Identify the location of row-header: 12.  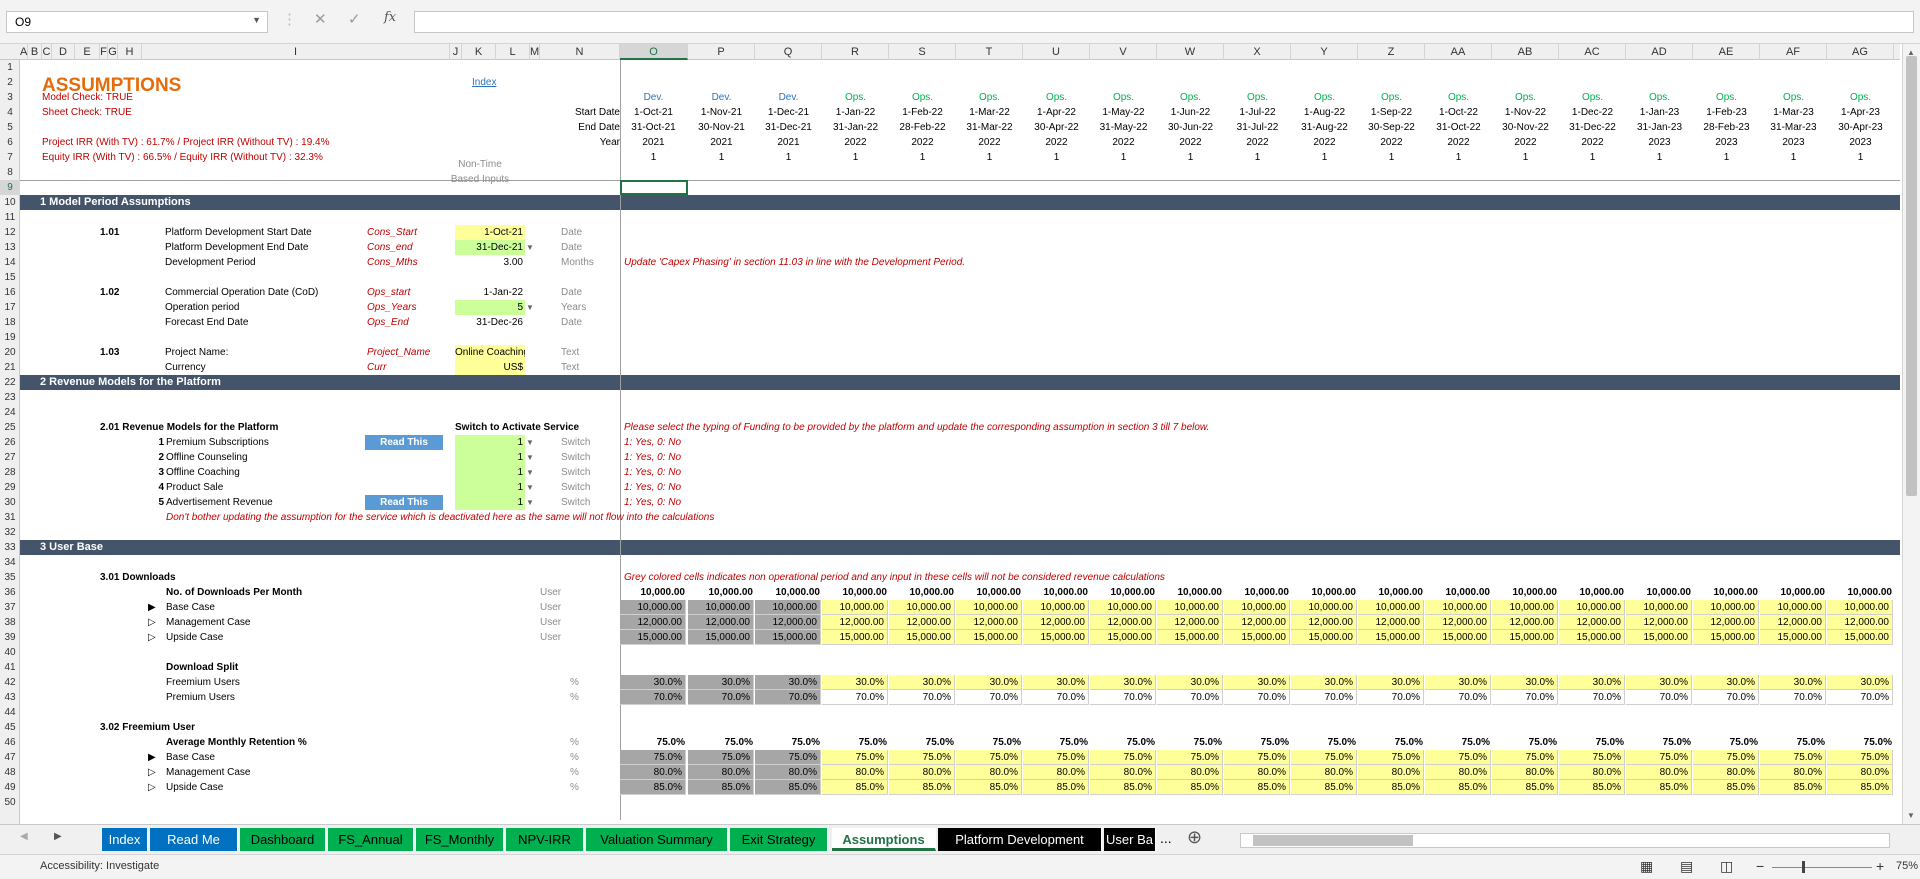
(10, 232).